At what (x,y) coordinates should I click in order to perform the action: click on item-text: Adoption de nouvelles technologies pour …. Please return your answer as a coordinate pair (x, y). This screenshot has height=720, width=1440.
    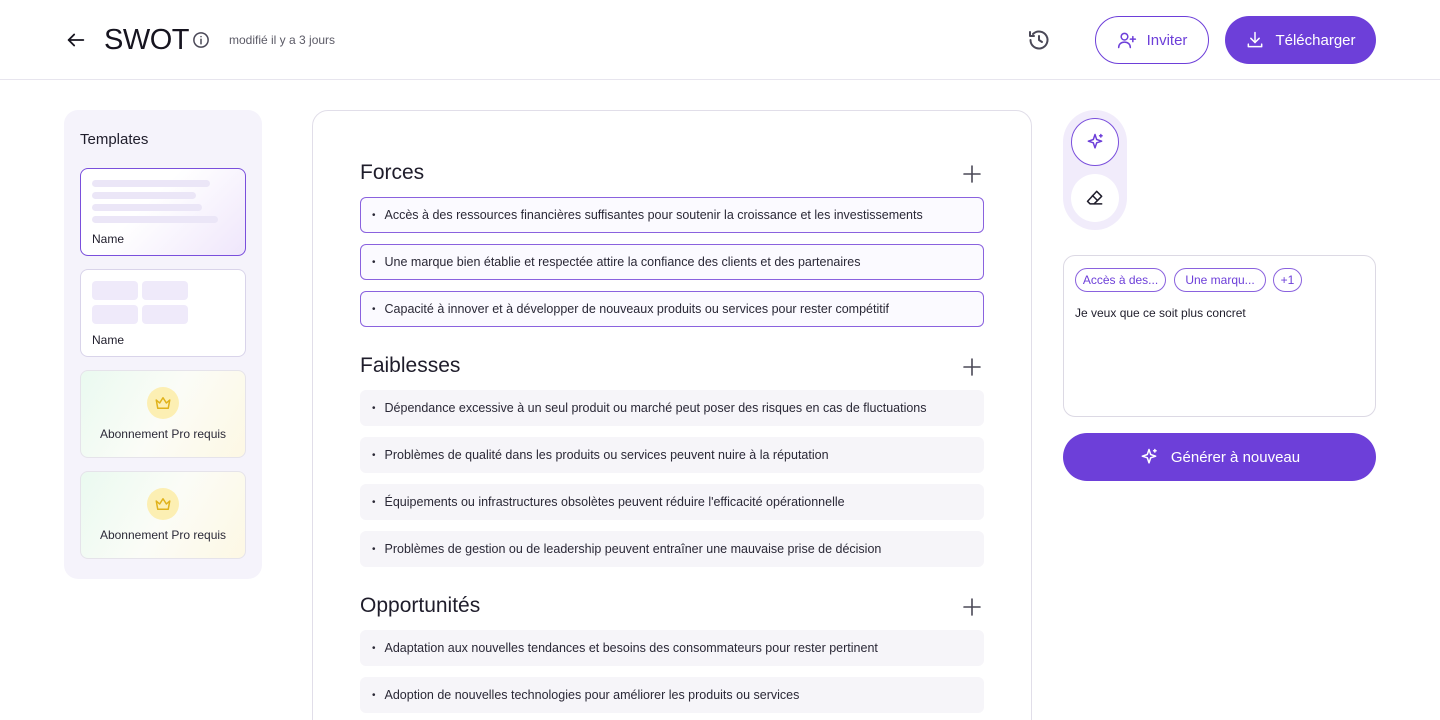
    Looking at the image, I should click on (592, 695).